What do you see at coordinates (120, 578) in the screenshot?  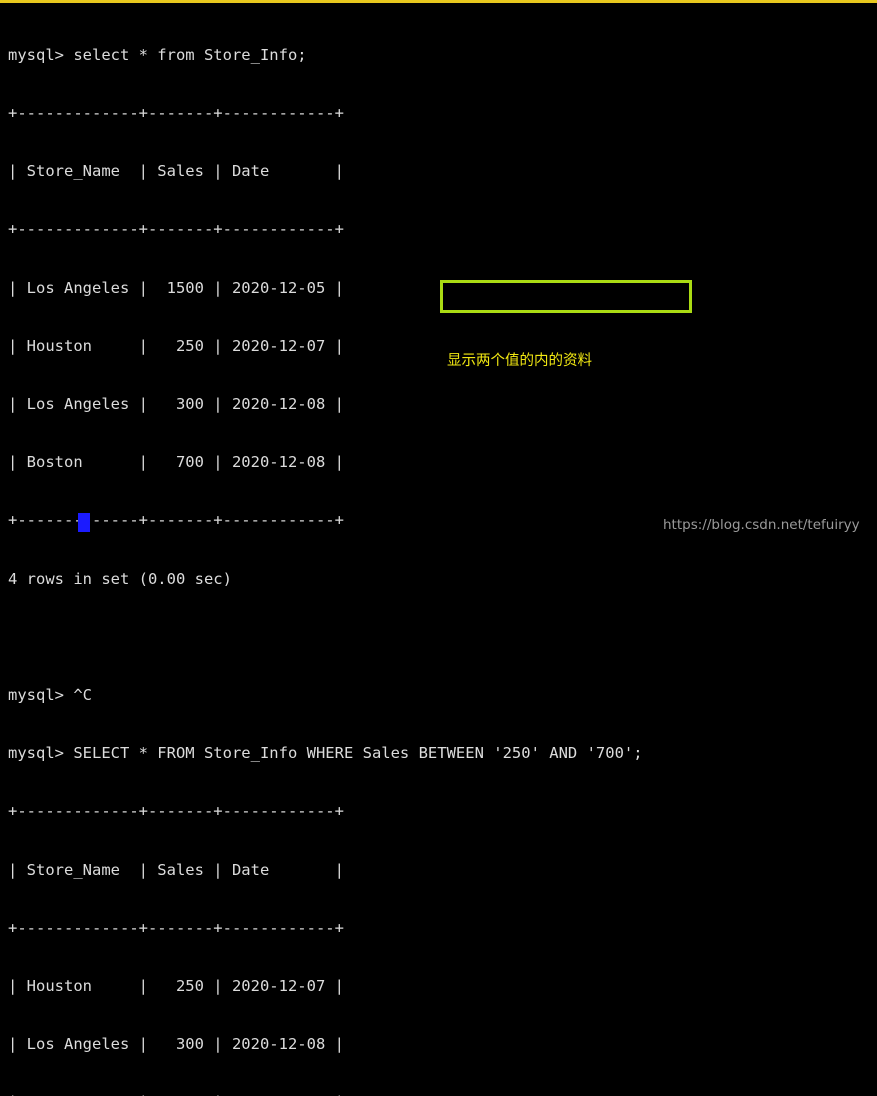 I see `result-status: 4 rows in set (0.00 sec)` at bounding box center [120, 578].